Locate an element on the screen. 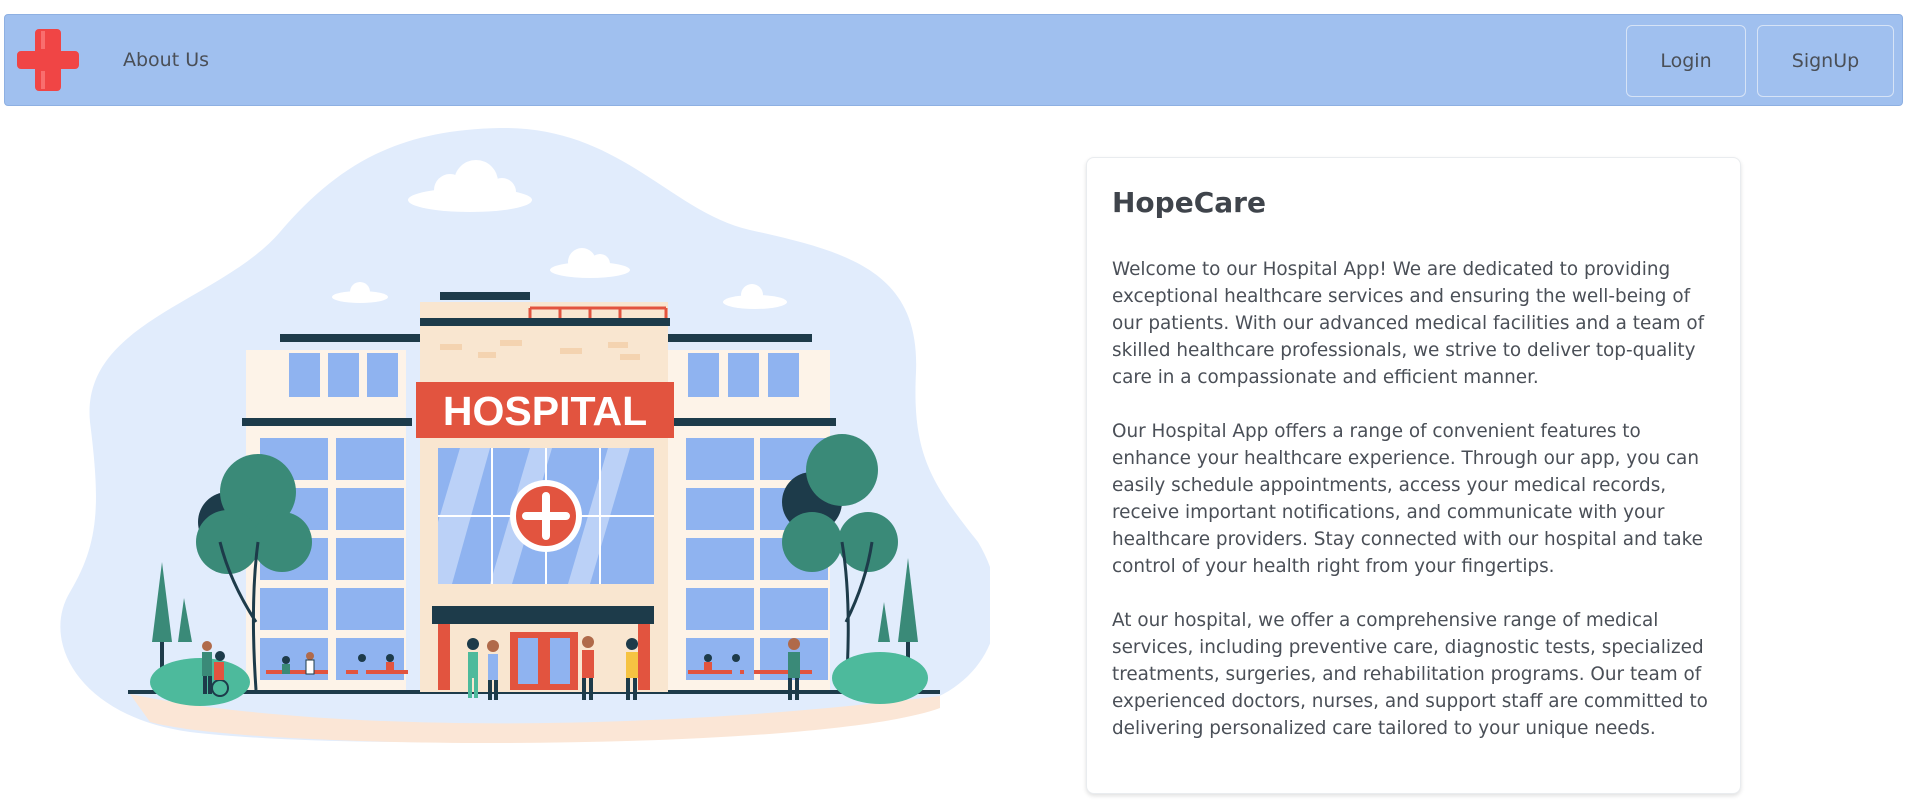 The height and width of the screenshot is (803, 1908). card-title: HopeCare is located at coordinates (1189, 202).